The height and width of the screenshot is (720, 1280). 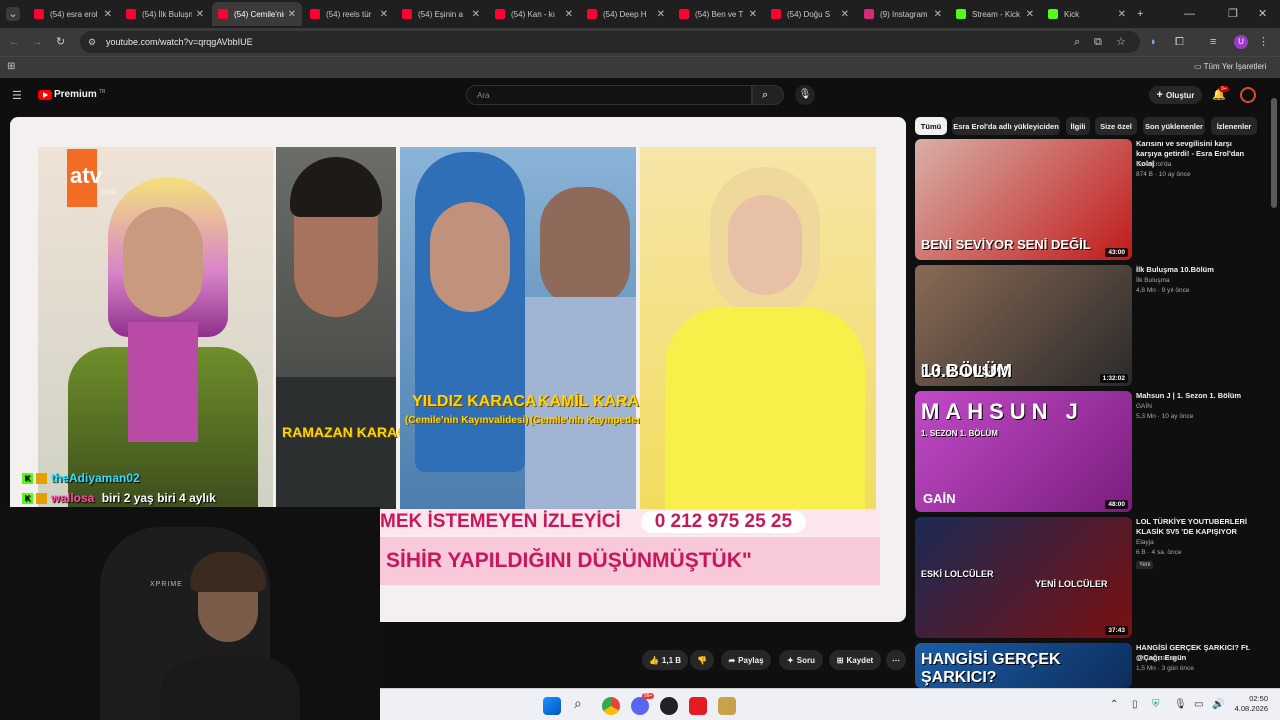 I want to click on share-button: ➦ Paylaş, so click(x=746, y=660).